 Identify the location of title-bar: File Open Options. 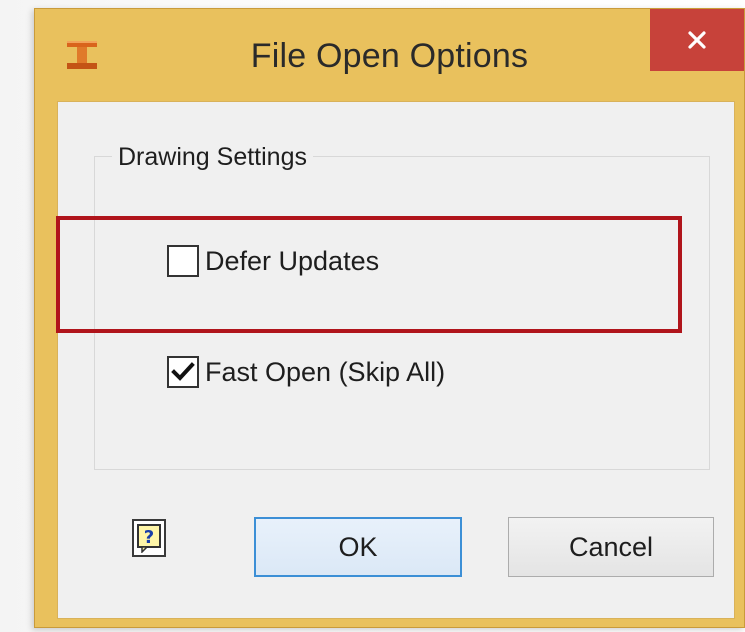
(389, 52).